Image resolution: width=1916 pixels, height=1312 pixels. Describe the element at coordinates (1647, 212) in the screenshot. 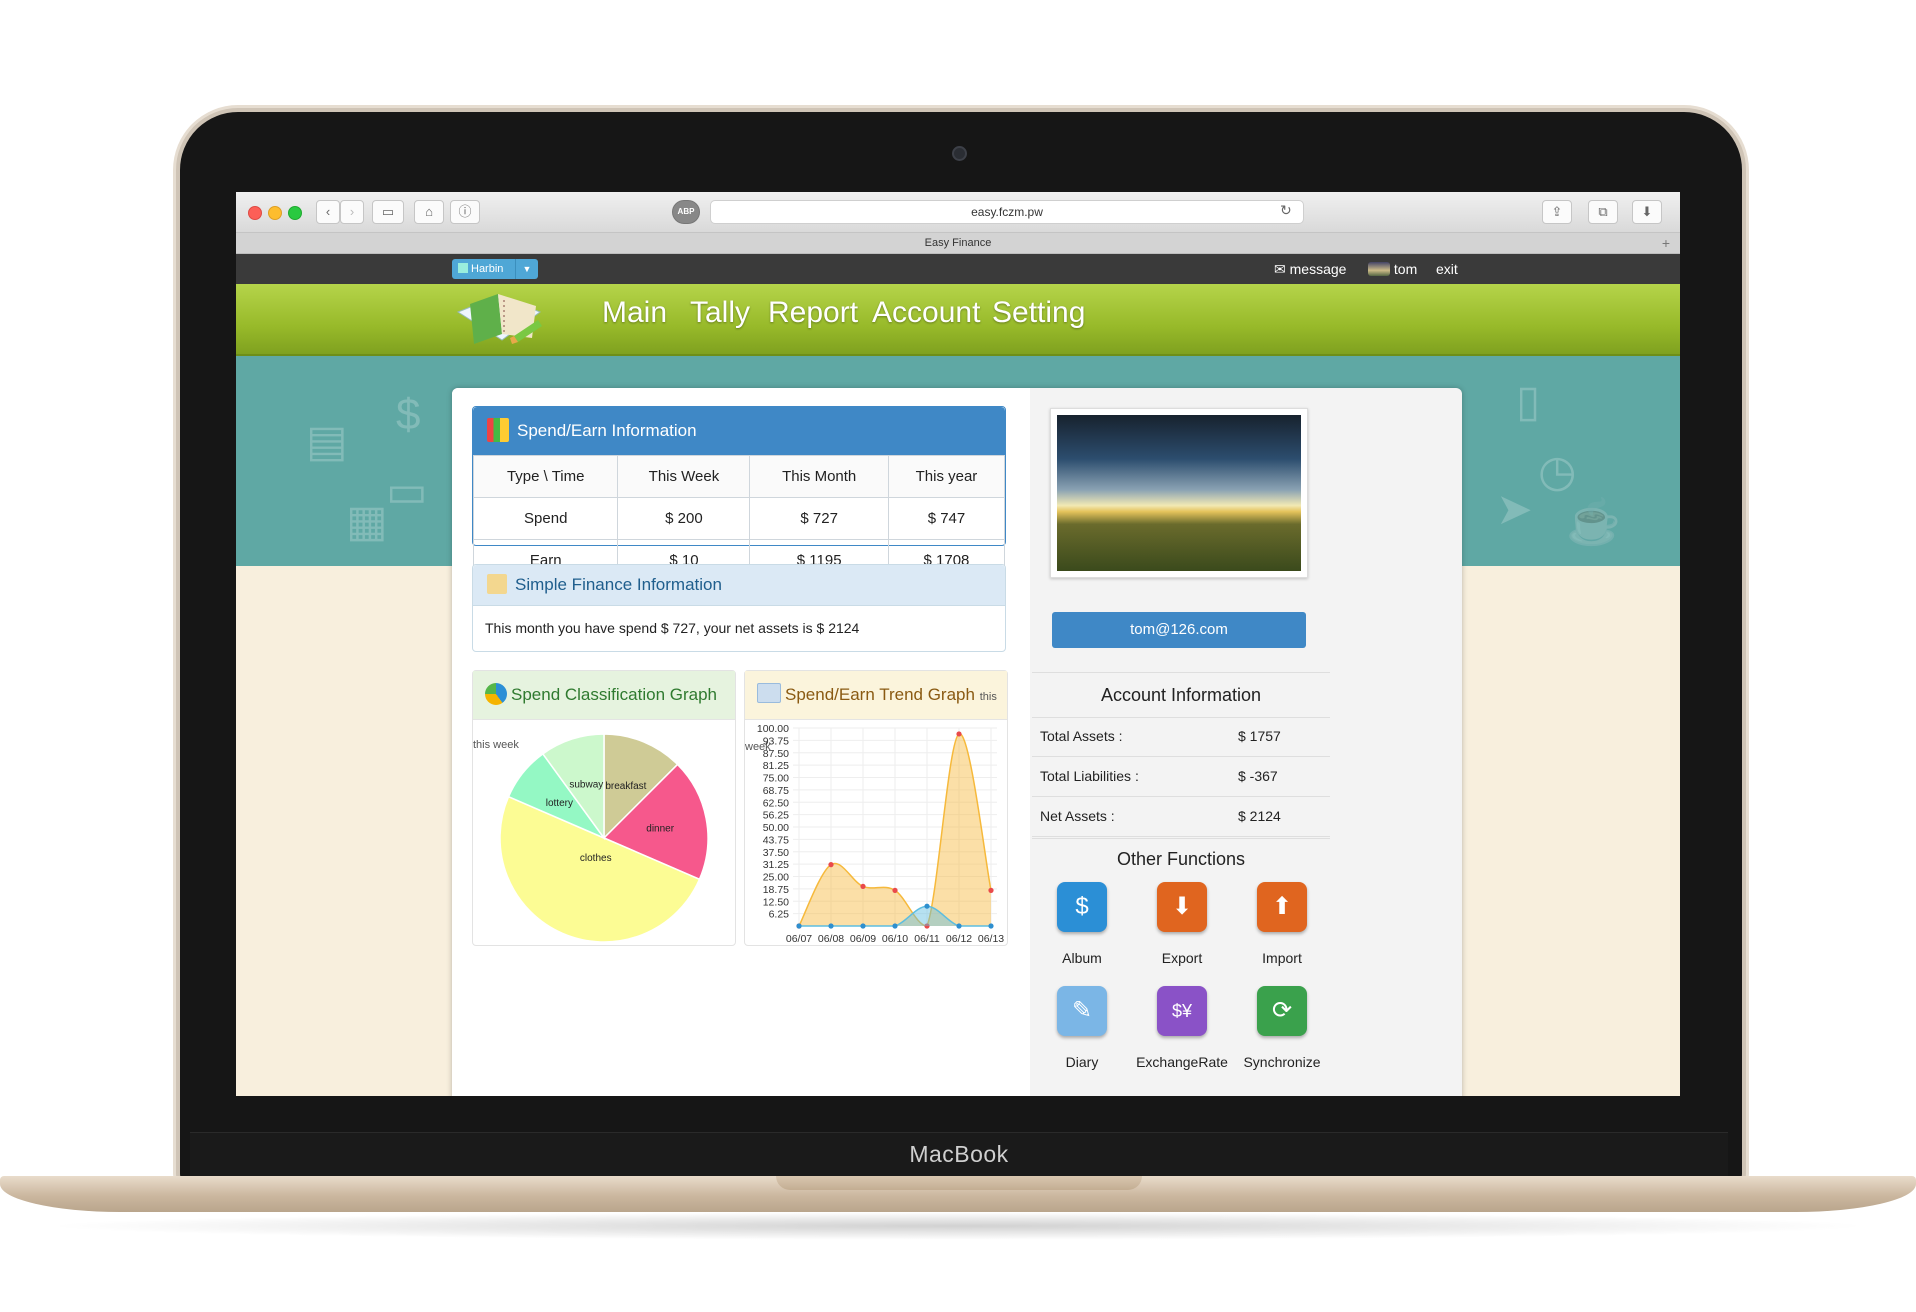

I see `downloads-button: ⬇` at that location.